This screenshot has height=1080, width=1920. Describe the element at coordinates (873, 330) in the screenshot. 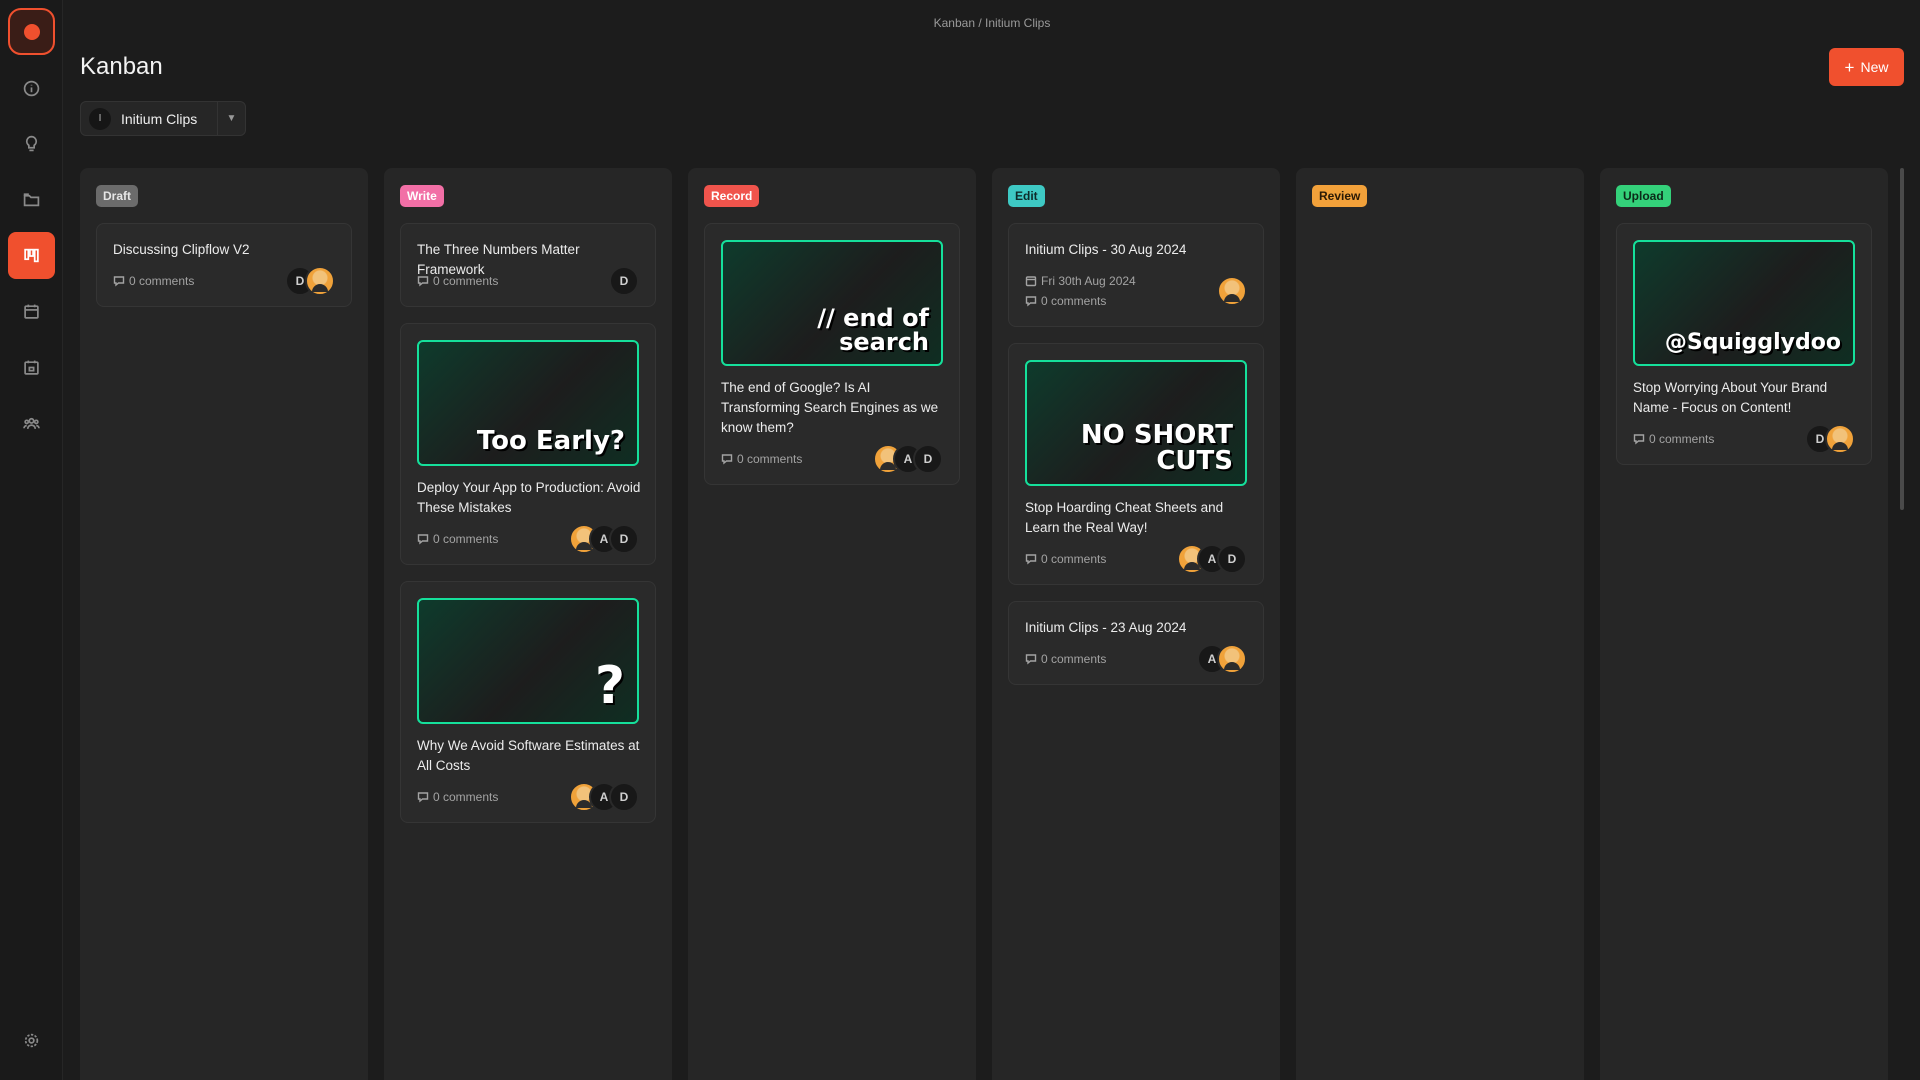

I see `thumbnail-caption: // end of search` at that location.